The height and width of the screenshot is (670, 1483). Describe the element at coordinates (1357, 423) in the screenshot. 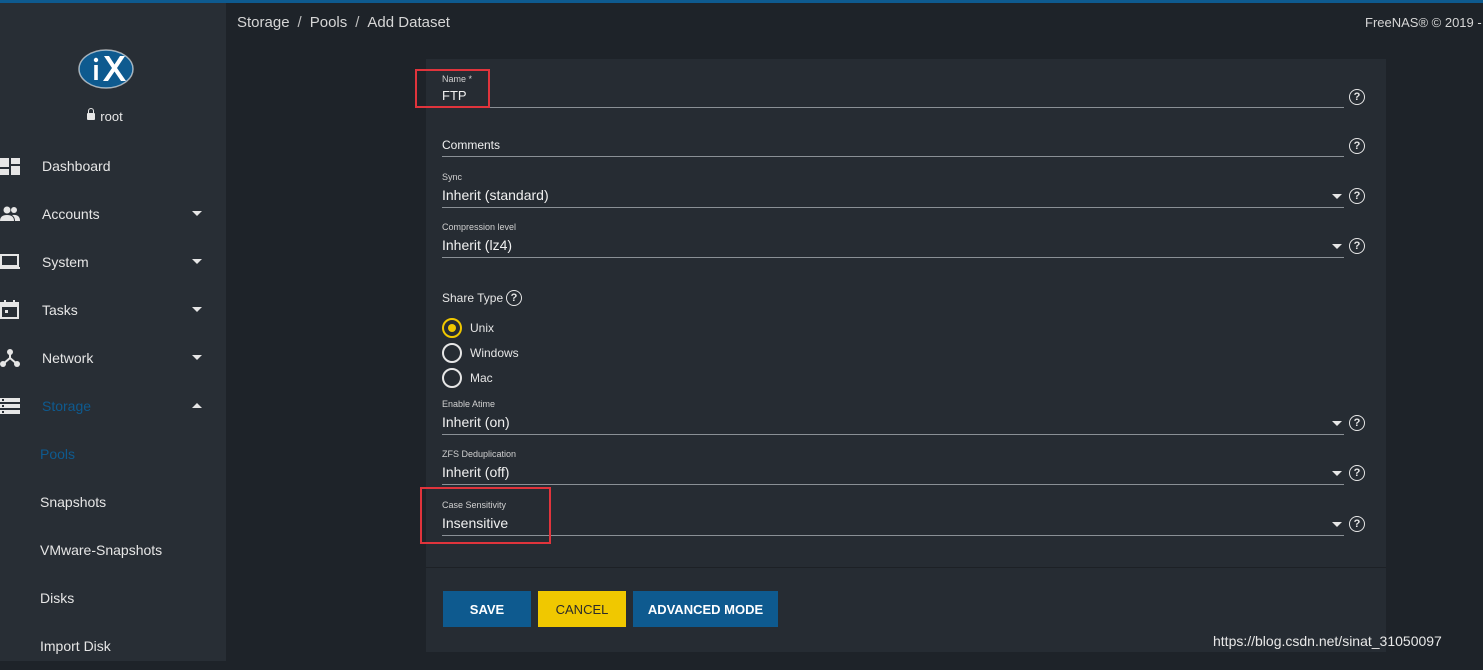

I see `help-icon-atime: ?` at that location.